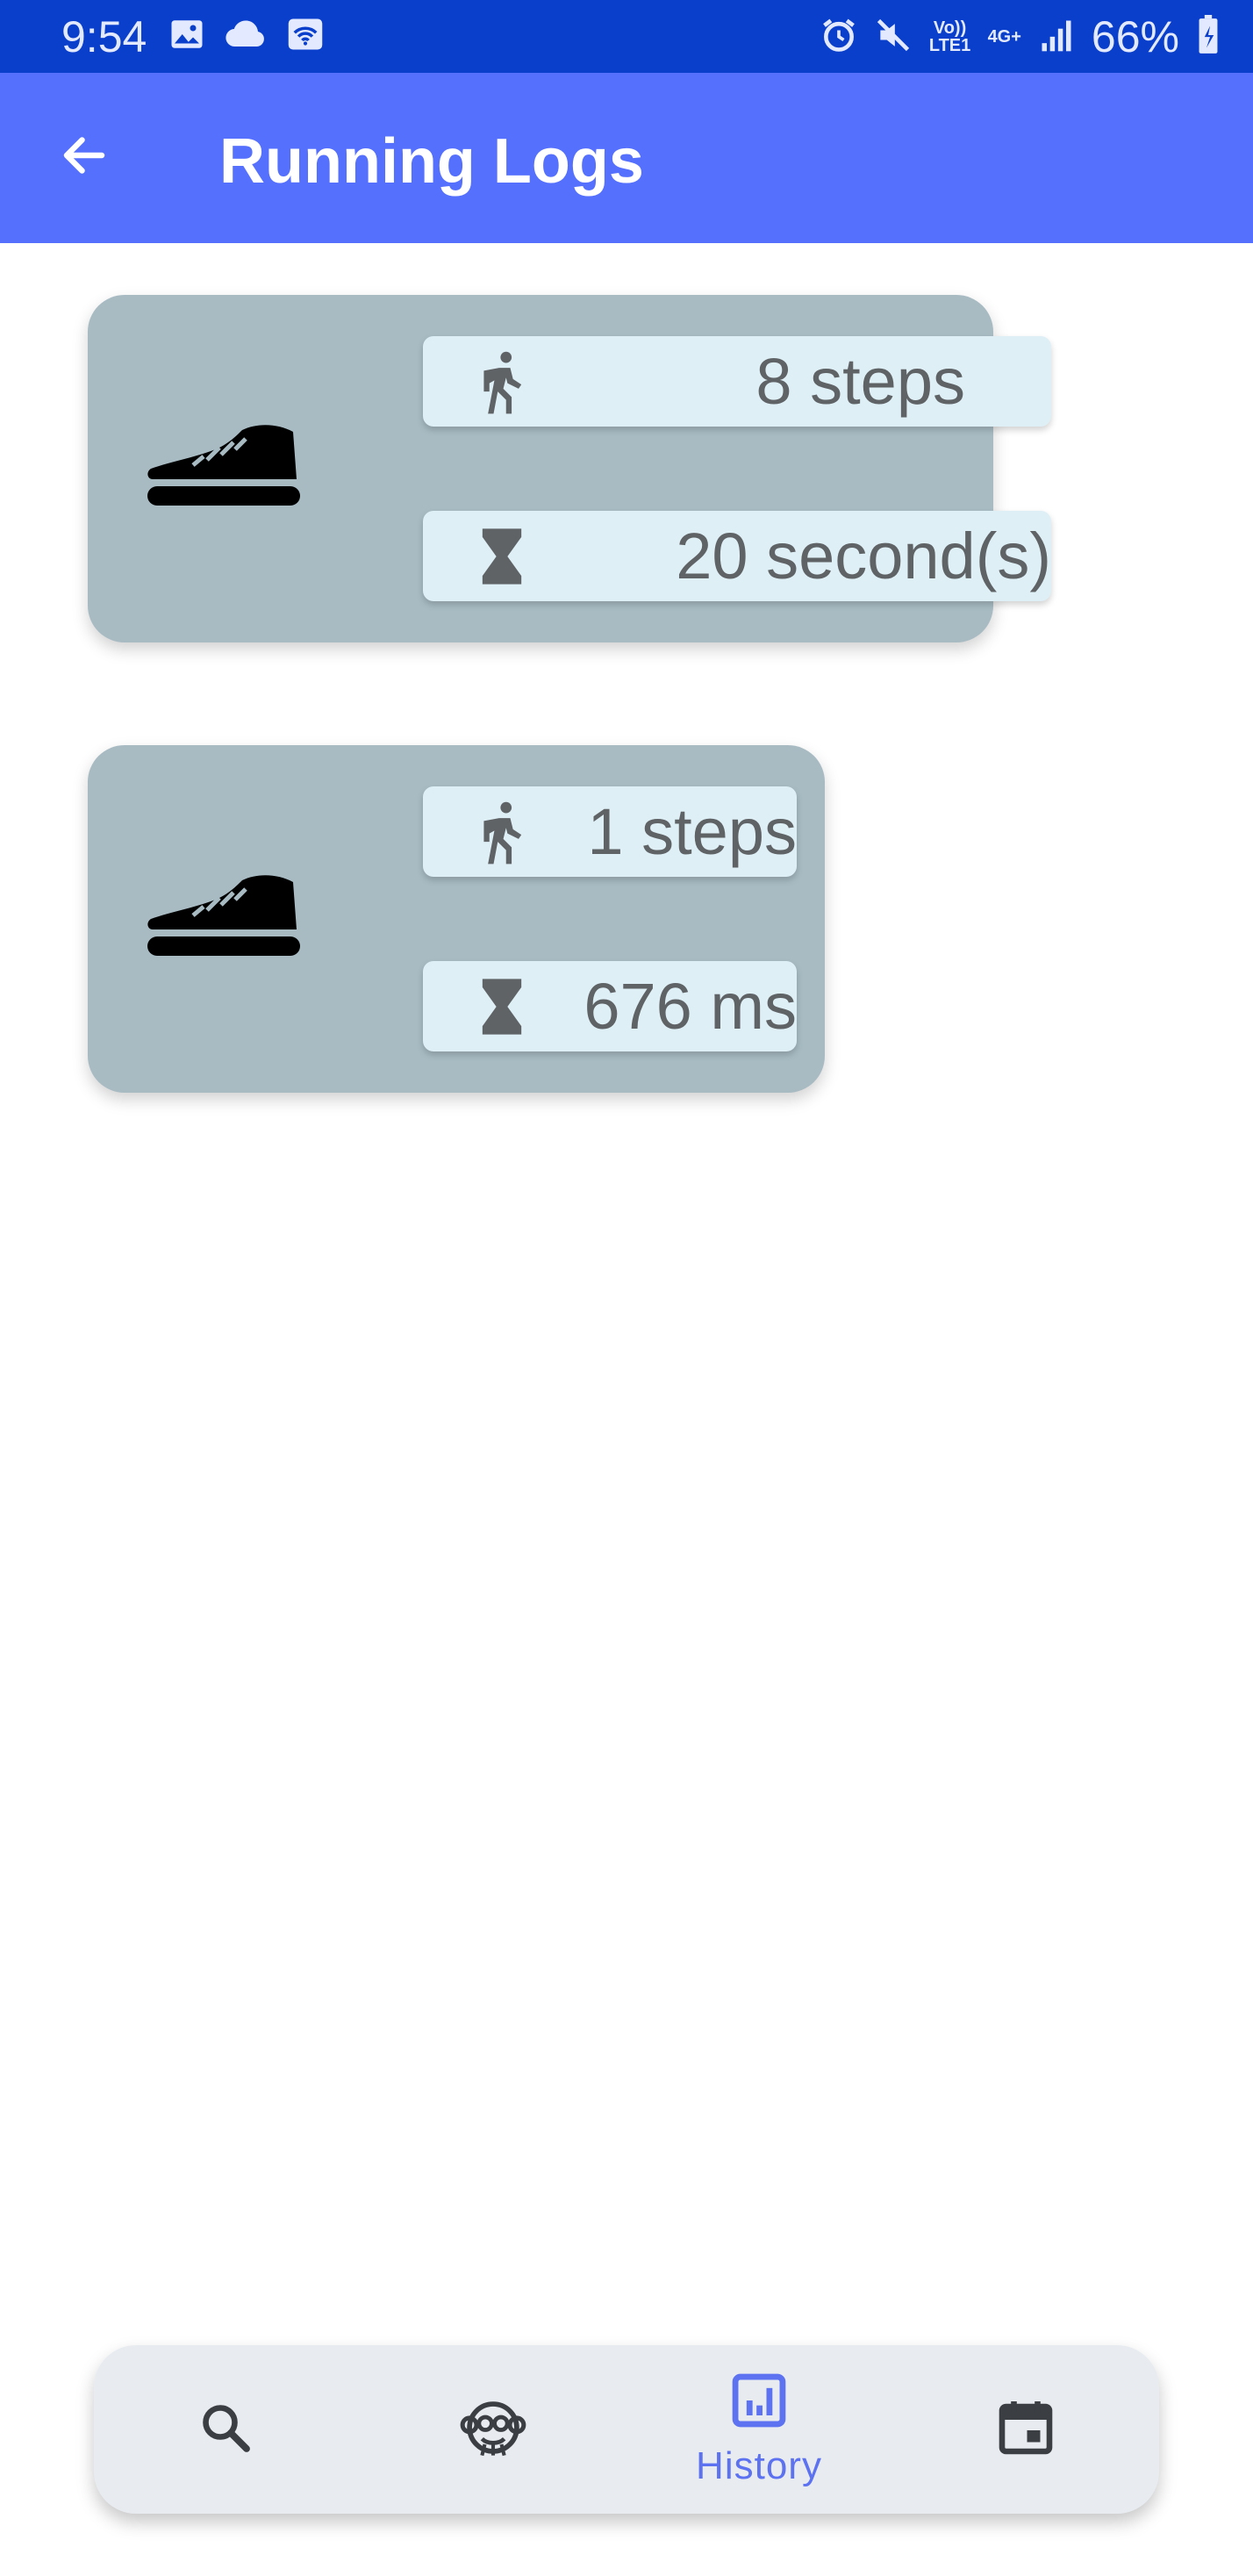  Describe the element at coordinates (431, 161) in the screenshot. I see `page-title: Running Logs` at that location.